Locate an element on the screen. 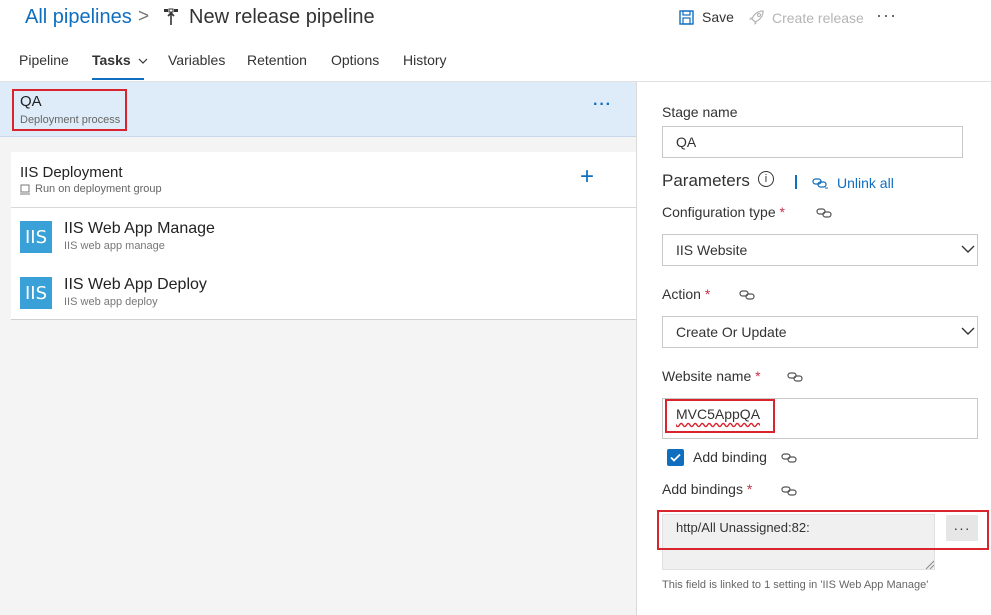 Image resolution: width=991 pixels, height=615 pixels. highlight-box-bindings is located at coordinates (823, 530).